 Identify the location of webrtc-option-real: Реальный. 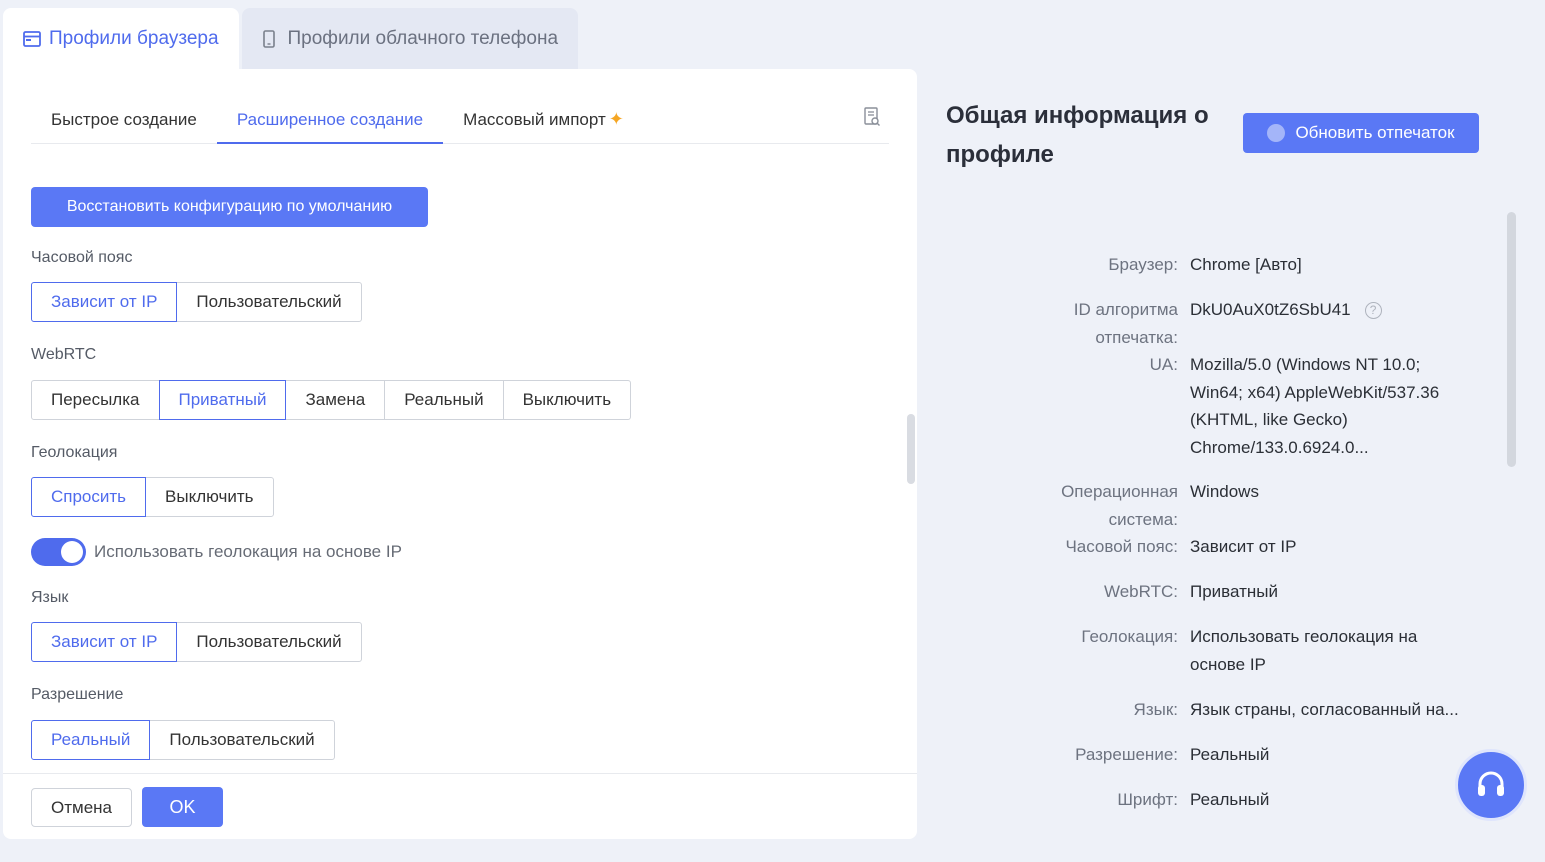
(444, 400).